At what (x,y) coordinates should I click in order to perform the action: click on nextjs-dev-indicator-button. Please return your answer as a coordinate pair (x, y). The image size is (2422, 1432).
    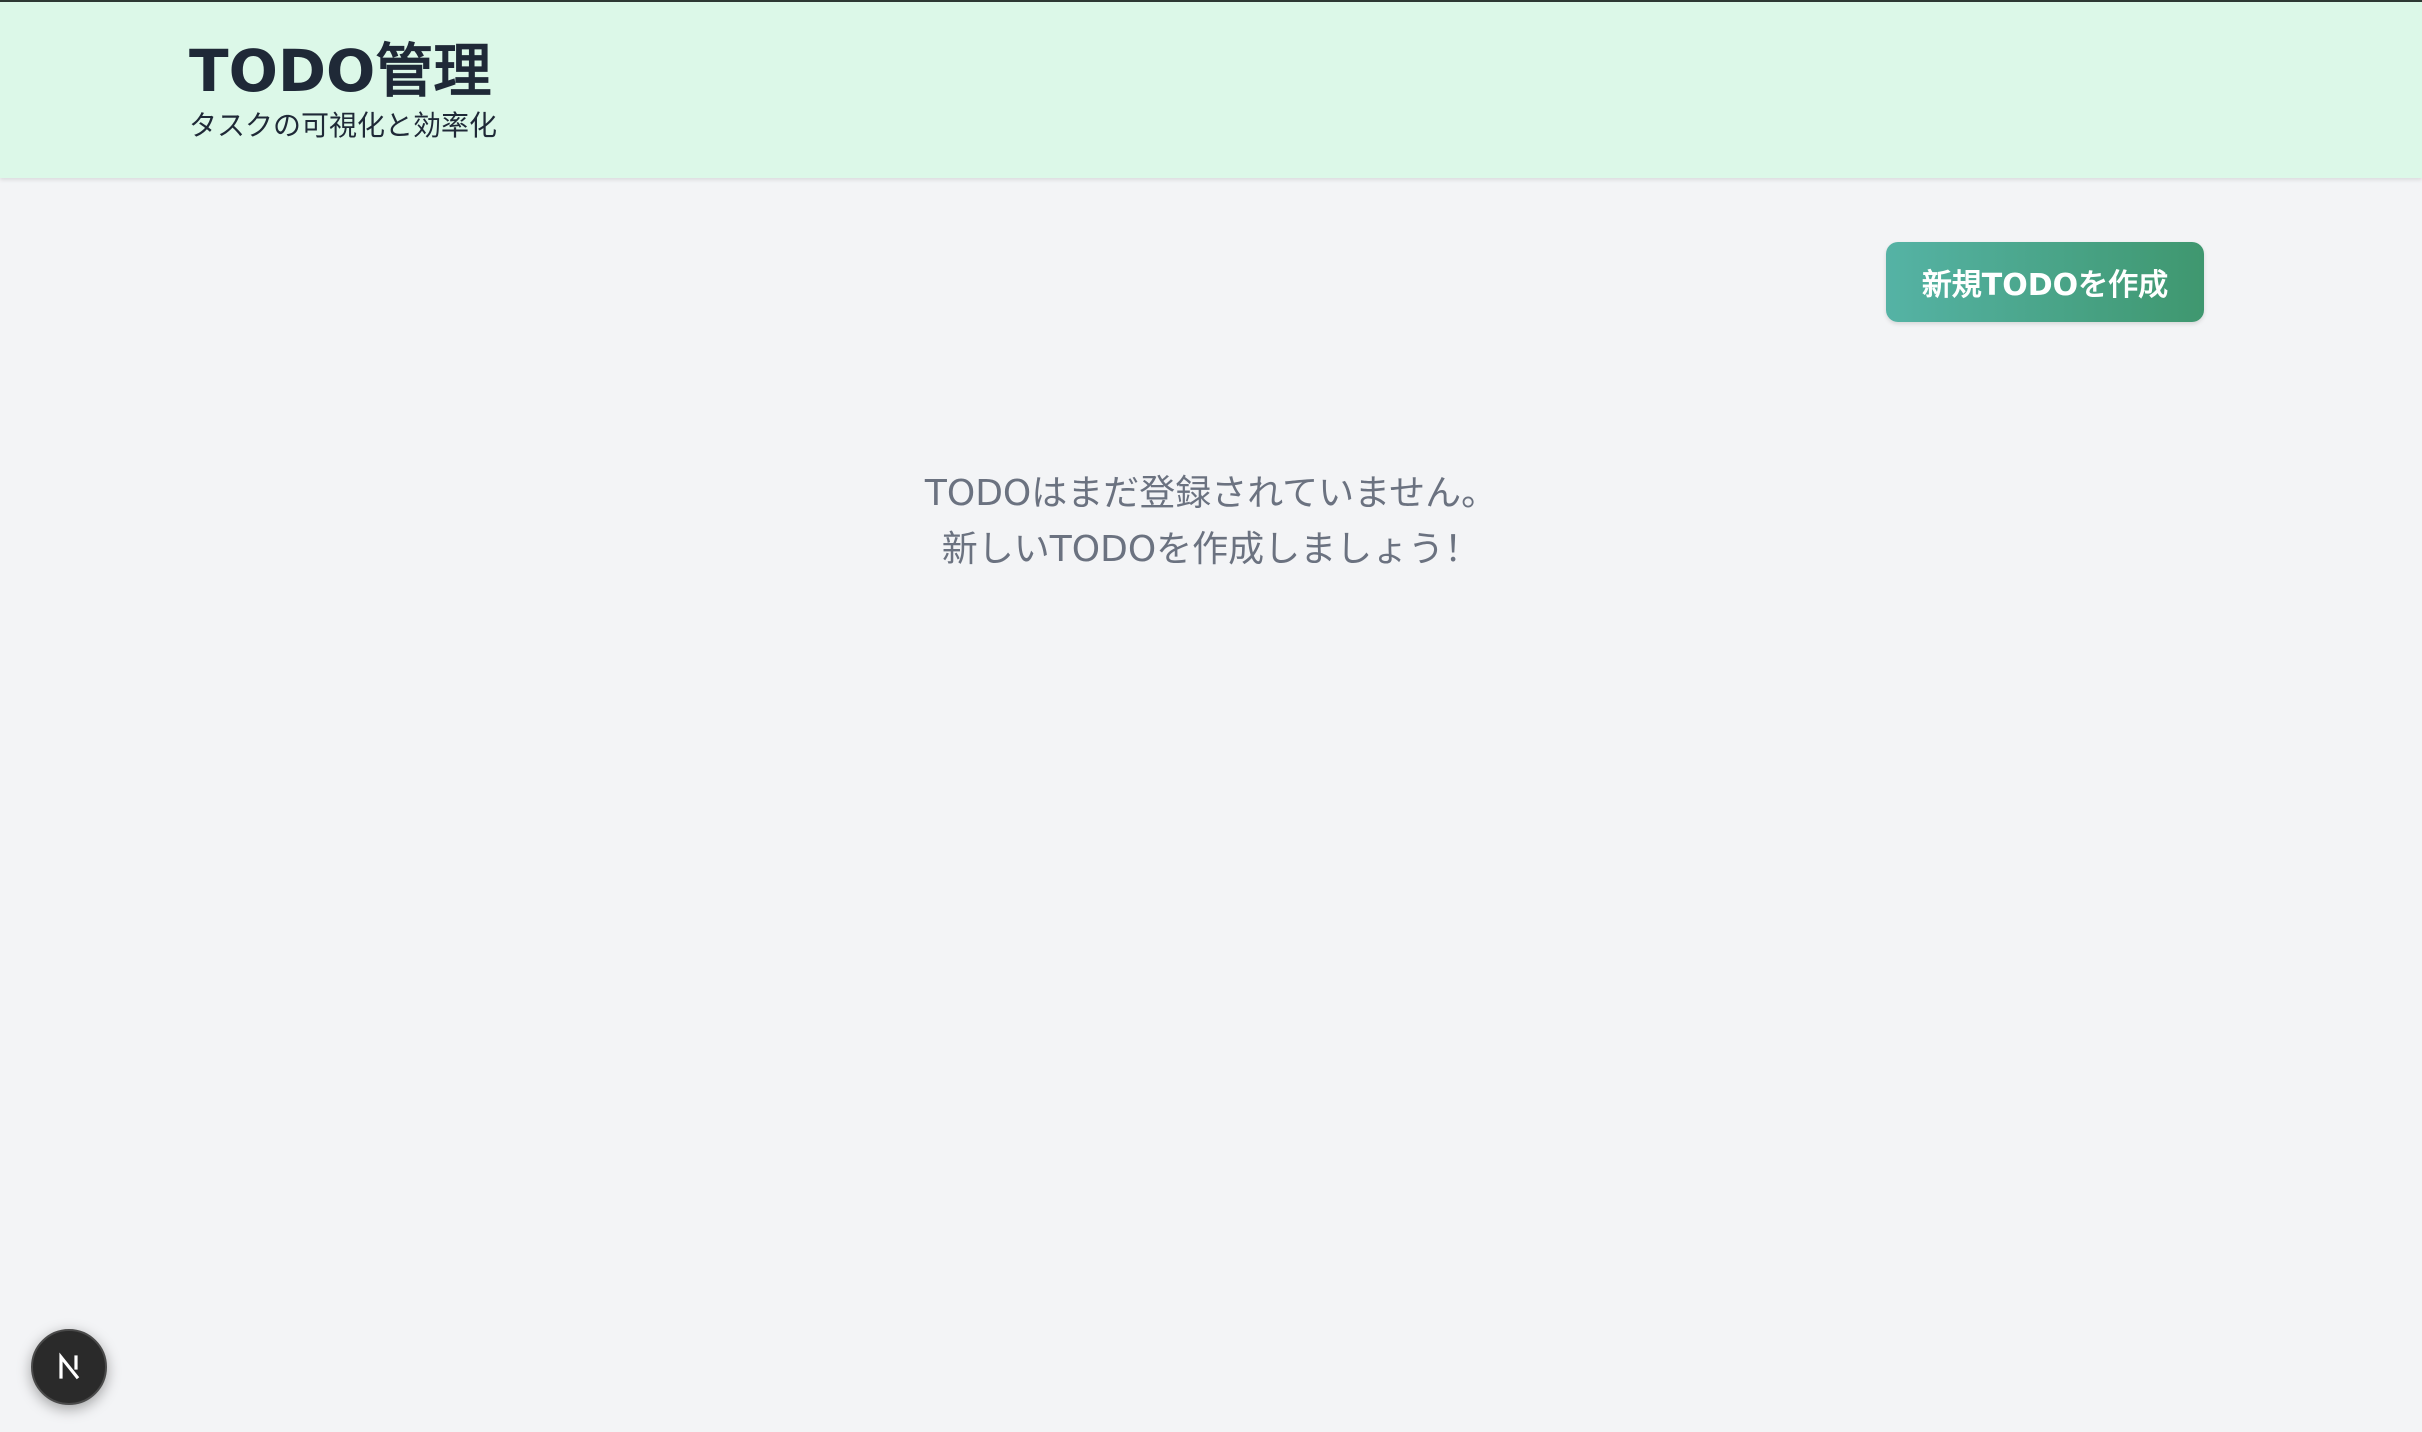
    Looking at the image, I should click on (69, 1367).